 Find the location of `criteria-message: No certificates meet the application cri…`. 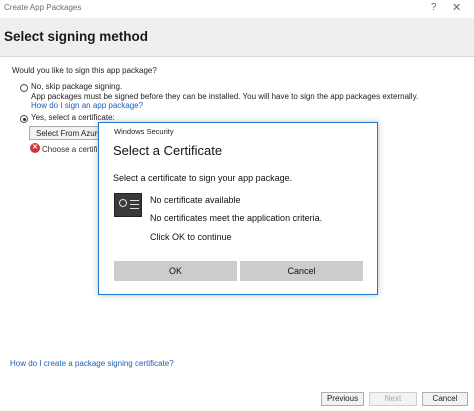

criteria-message: No certificates meet the application cri… is located at coordinates (236, 218).